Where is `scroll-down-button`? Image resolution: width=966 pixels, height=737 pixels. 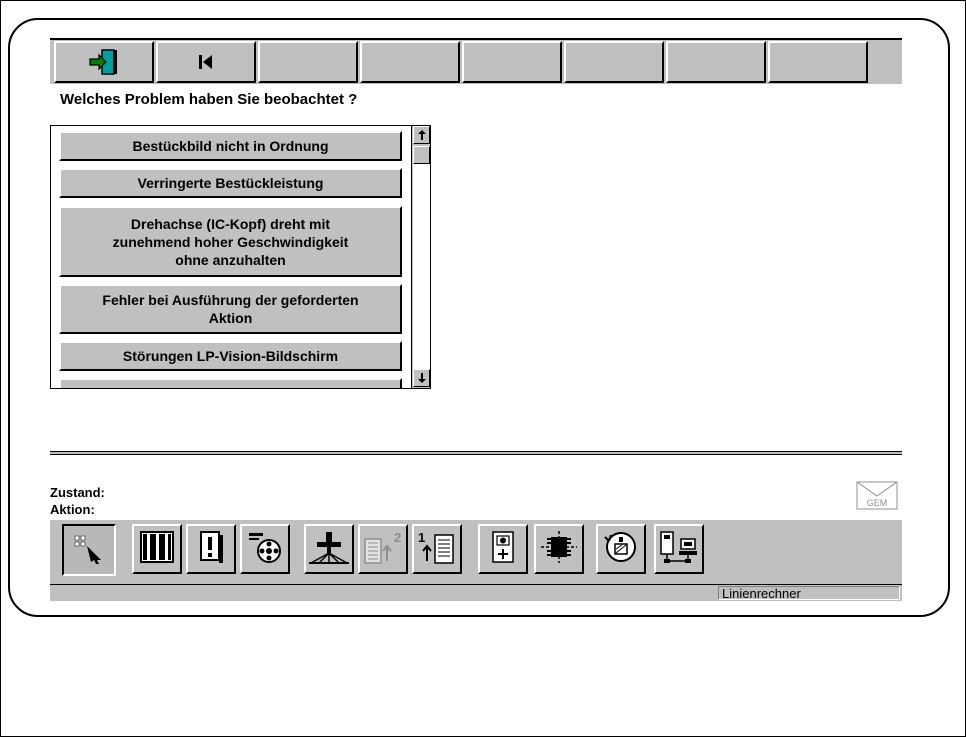 scroll-down-button is located at coordinates (421, 378).